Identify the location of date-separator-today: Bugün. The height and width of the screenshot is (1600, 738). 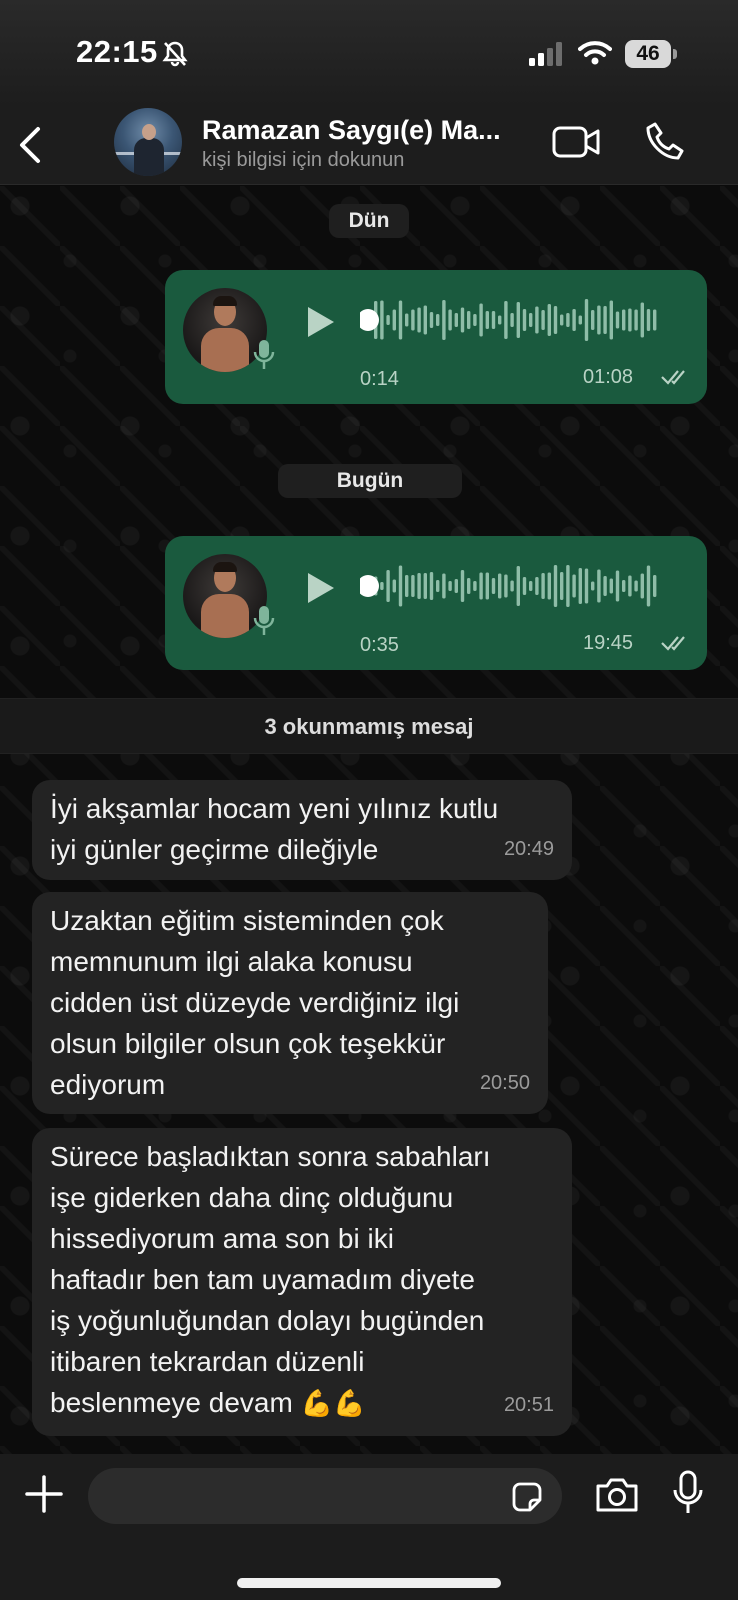
(370, 481).